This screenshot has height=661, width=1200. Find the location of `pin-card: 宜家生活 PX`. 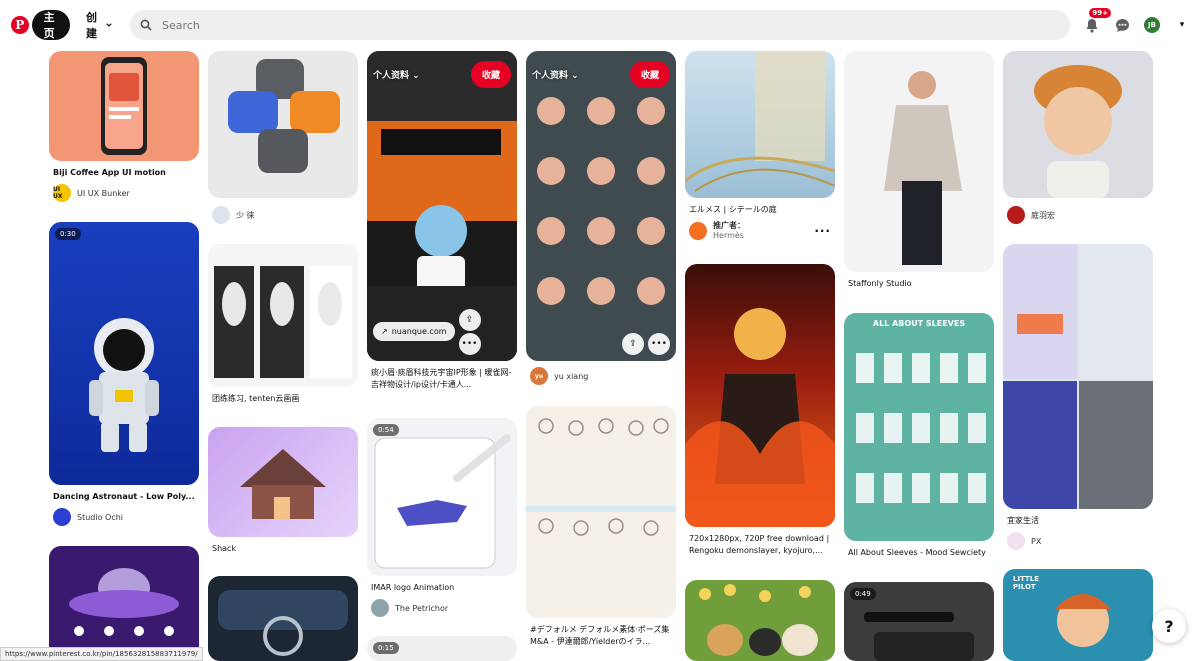

pin-card: 宜家生活 PX is located at coordinates (1078, 397).